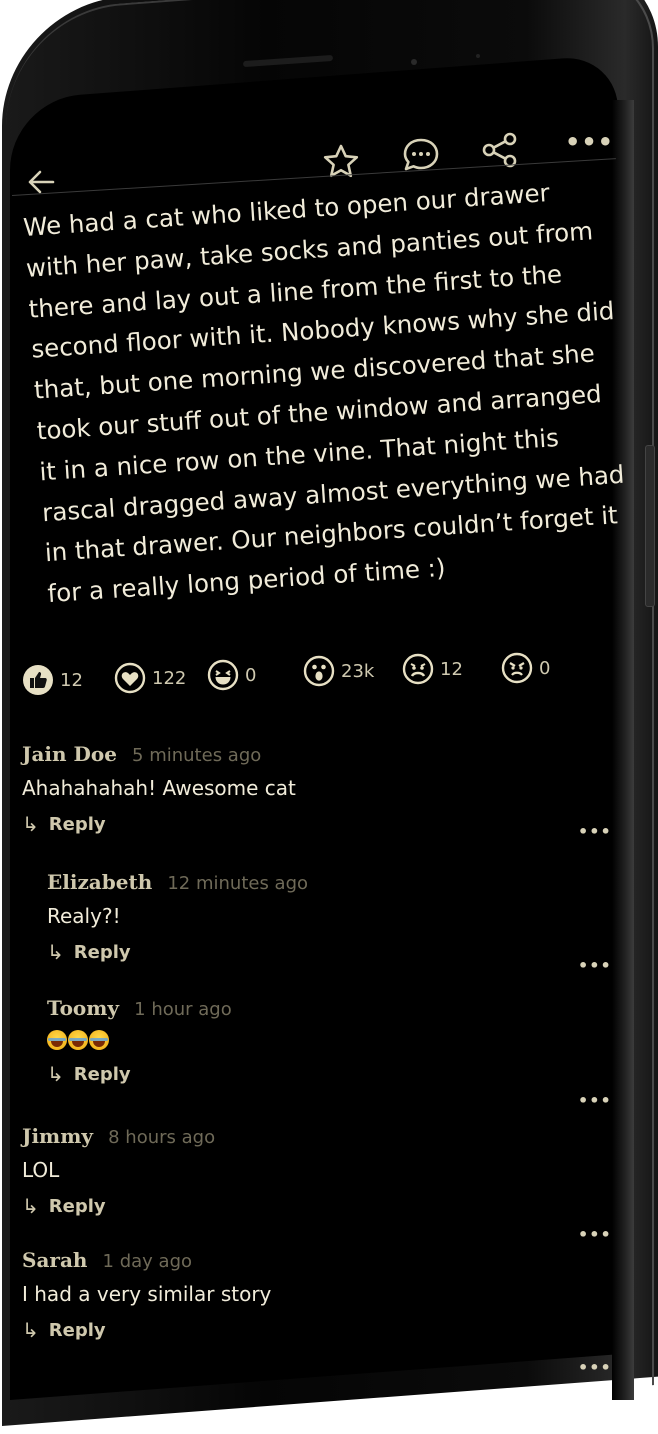  Describe the element at coordinates (238, 883) in the screenshot. I see `comment-time: 12 minutes ago` at that location.